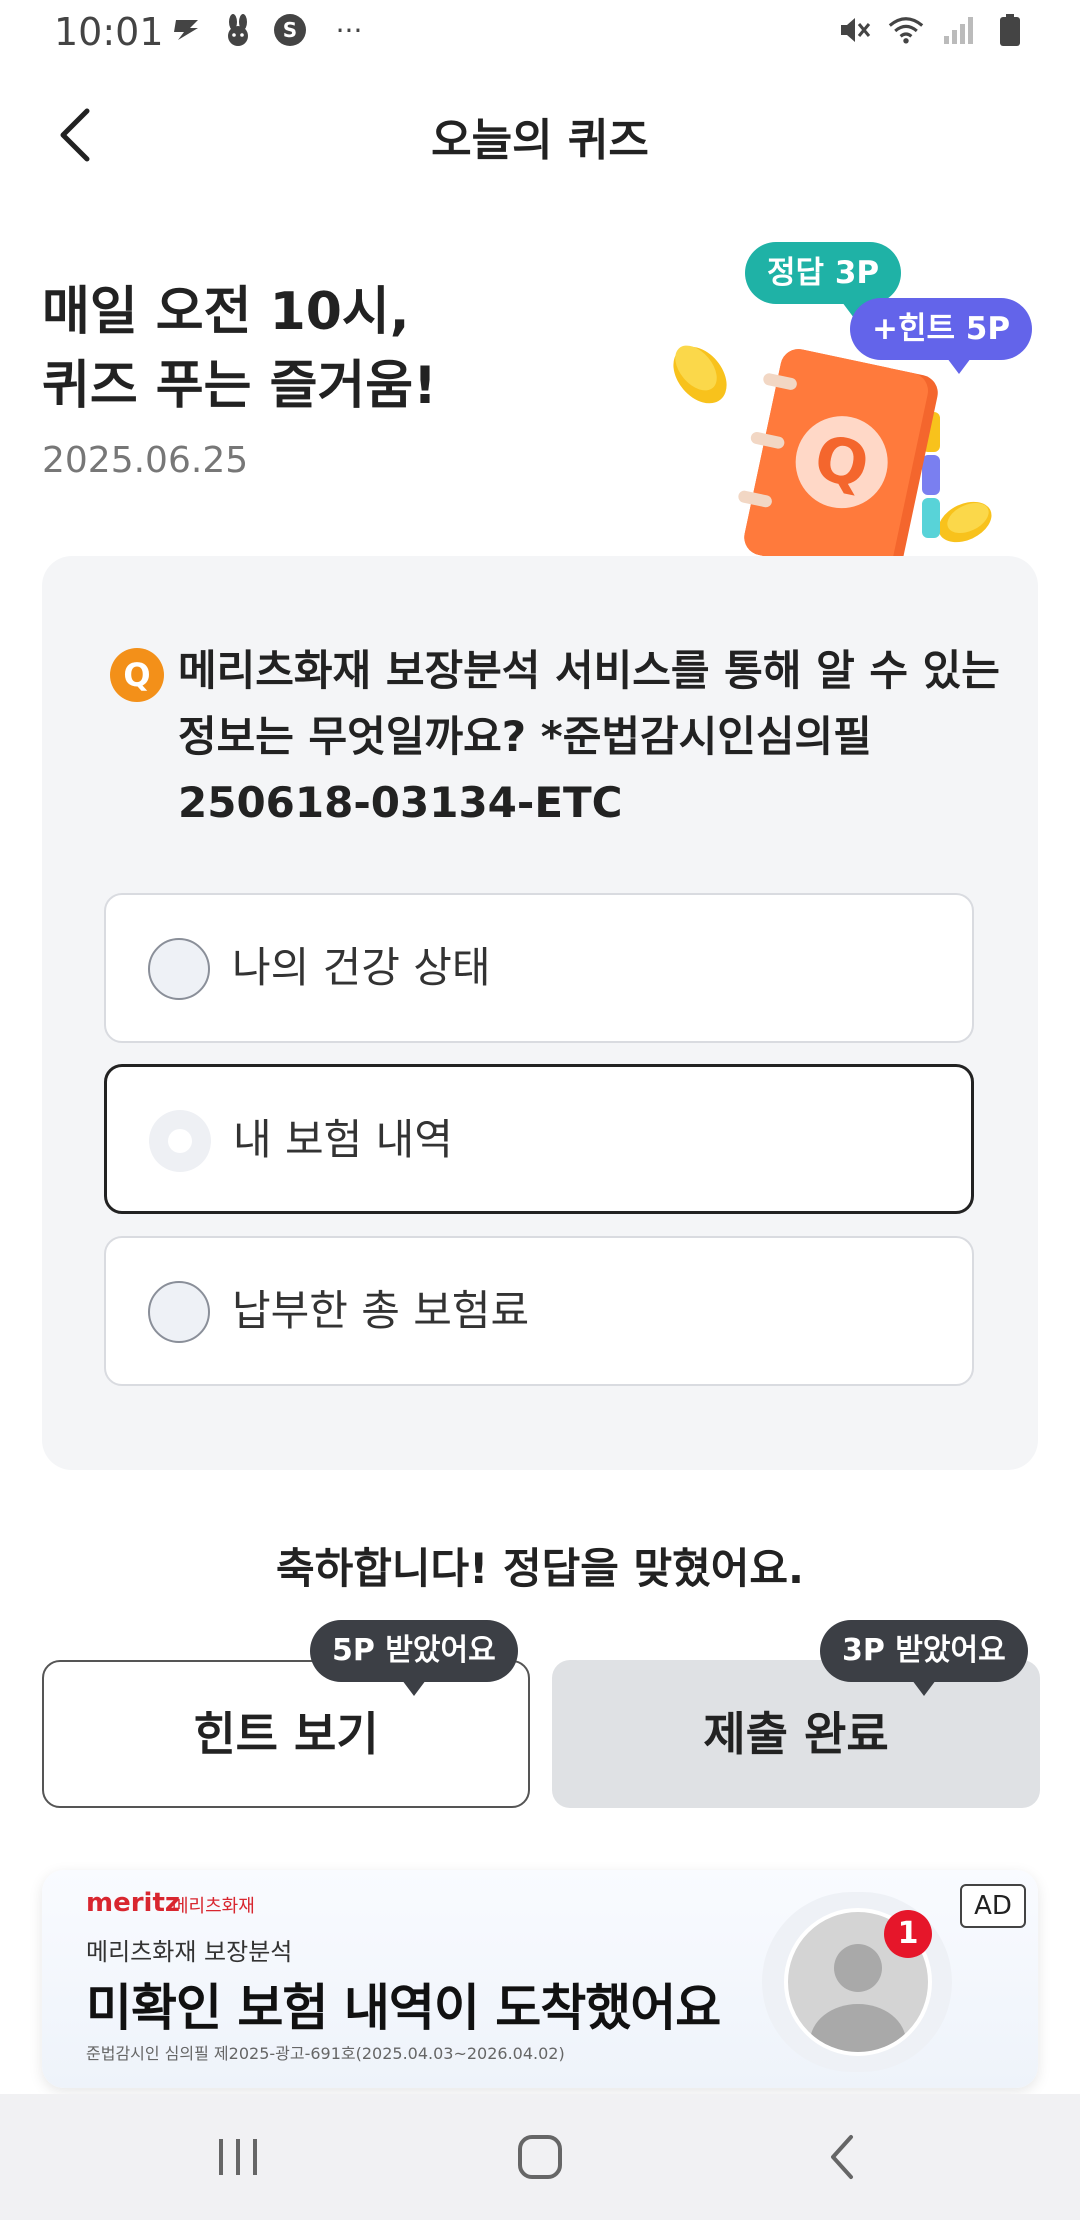  I want to click on recents-icon, so click(238, 2157).